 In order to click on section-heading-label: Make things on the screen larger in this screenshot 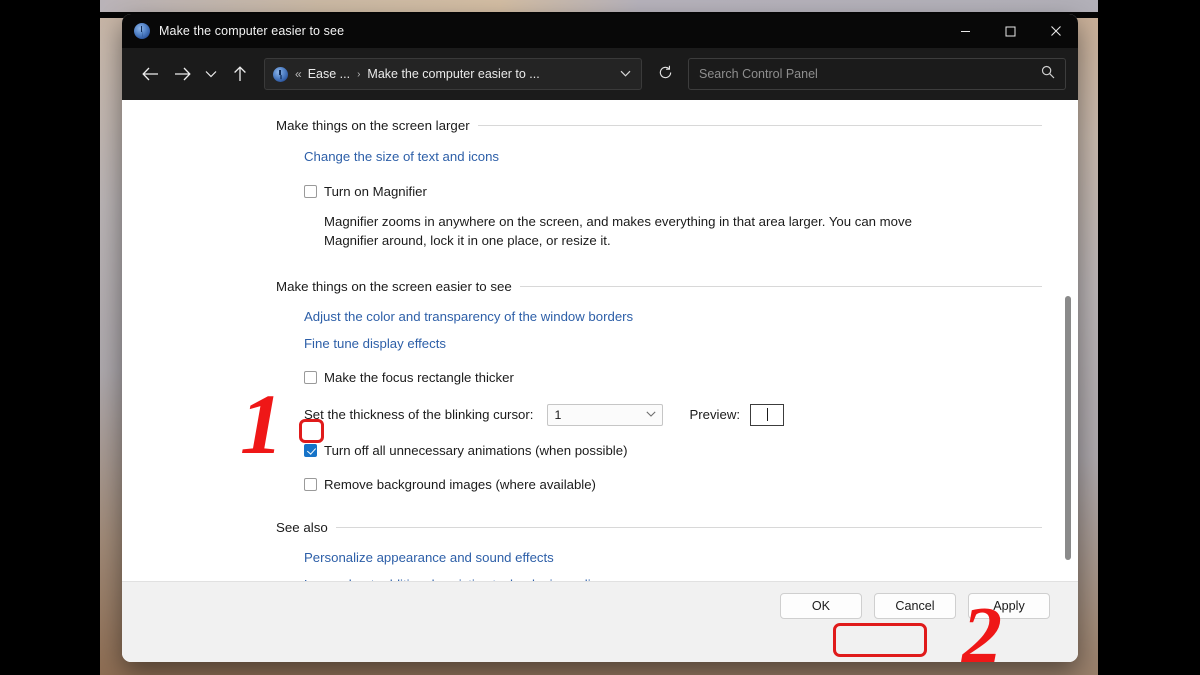, I will do `click(373, 125)`.